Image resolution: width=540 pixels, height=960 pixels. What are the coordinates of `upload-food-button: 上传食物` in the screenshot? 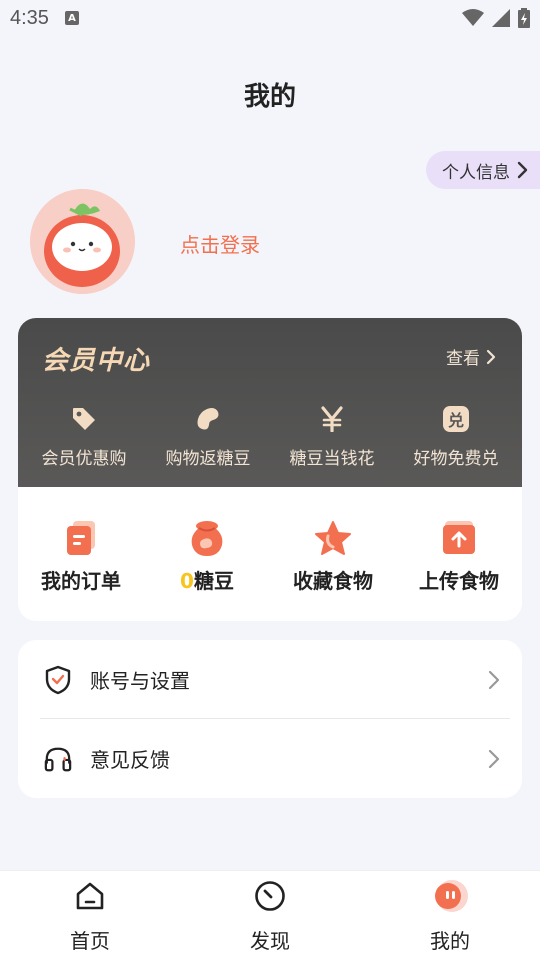 It's located at (459, 556).